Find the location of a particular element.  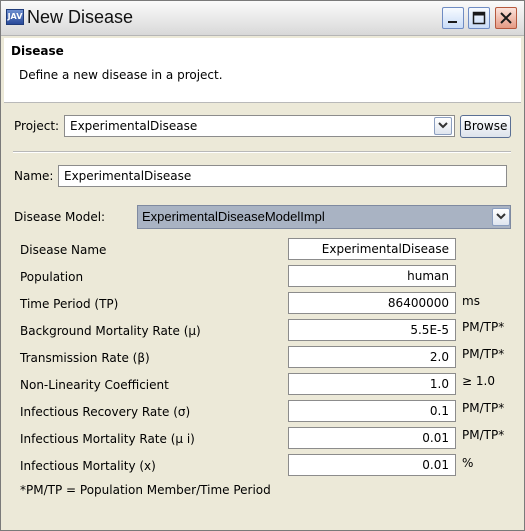

project-dropdown-button is located at coordinates (443, 126).